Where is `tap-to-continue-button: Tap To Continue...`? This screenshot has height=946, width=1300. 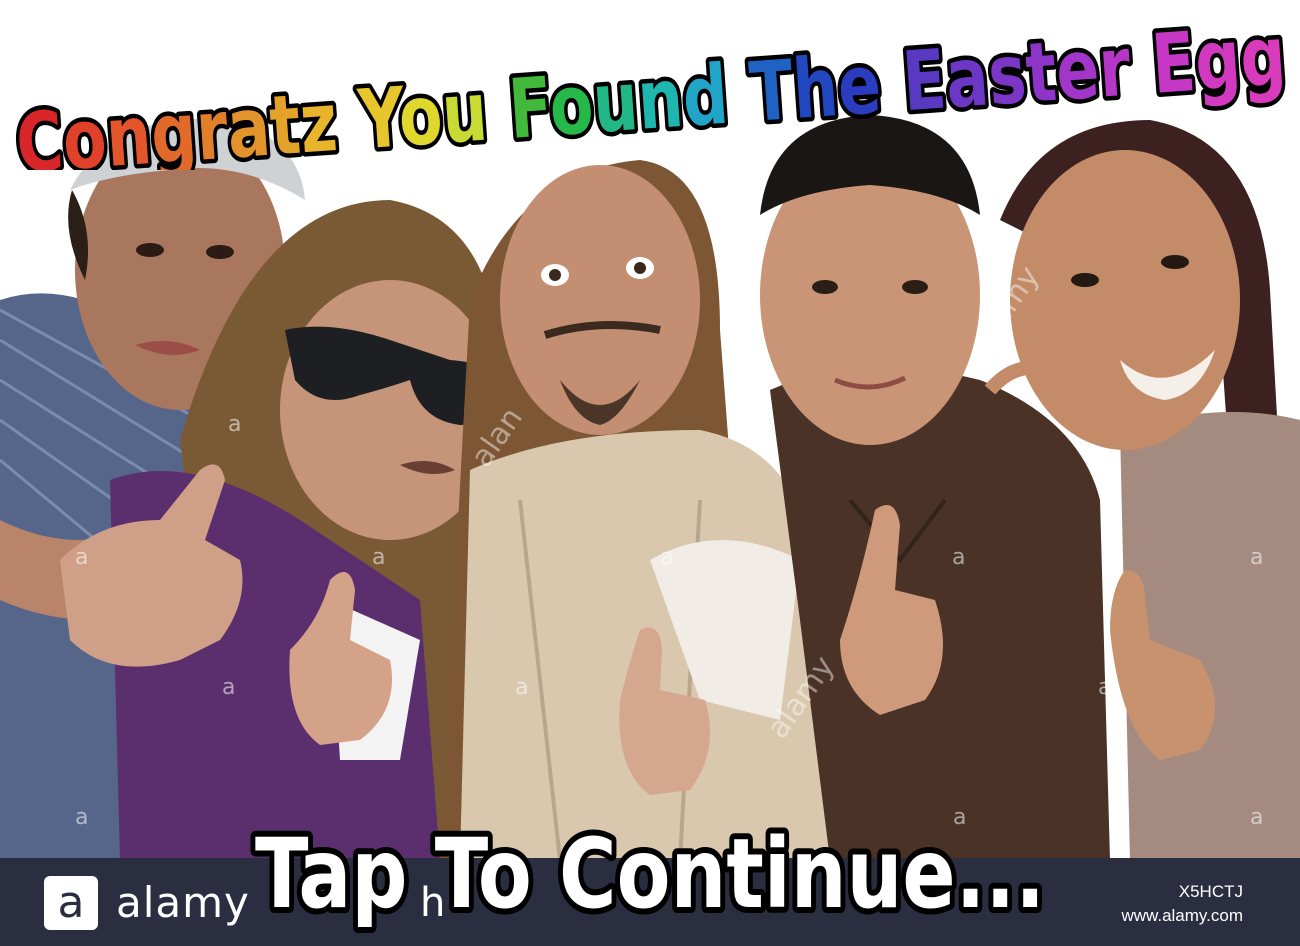 tap-to-continue-button: Tap To Continue... is located at coordinates (650, 870).